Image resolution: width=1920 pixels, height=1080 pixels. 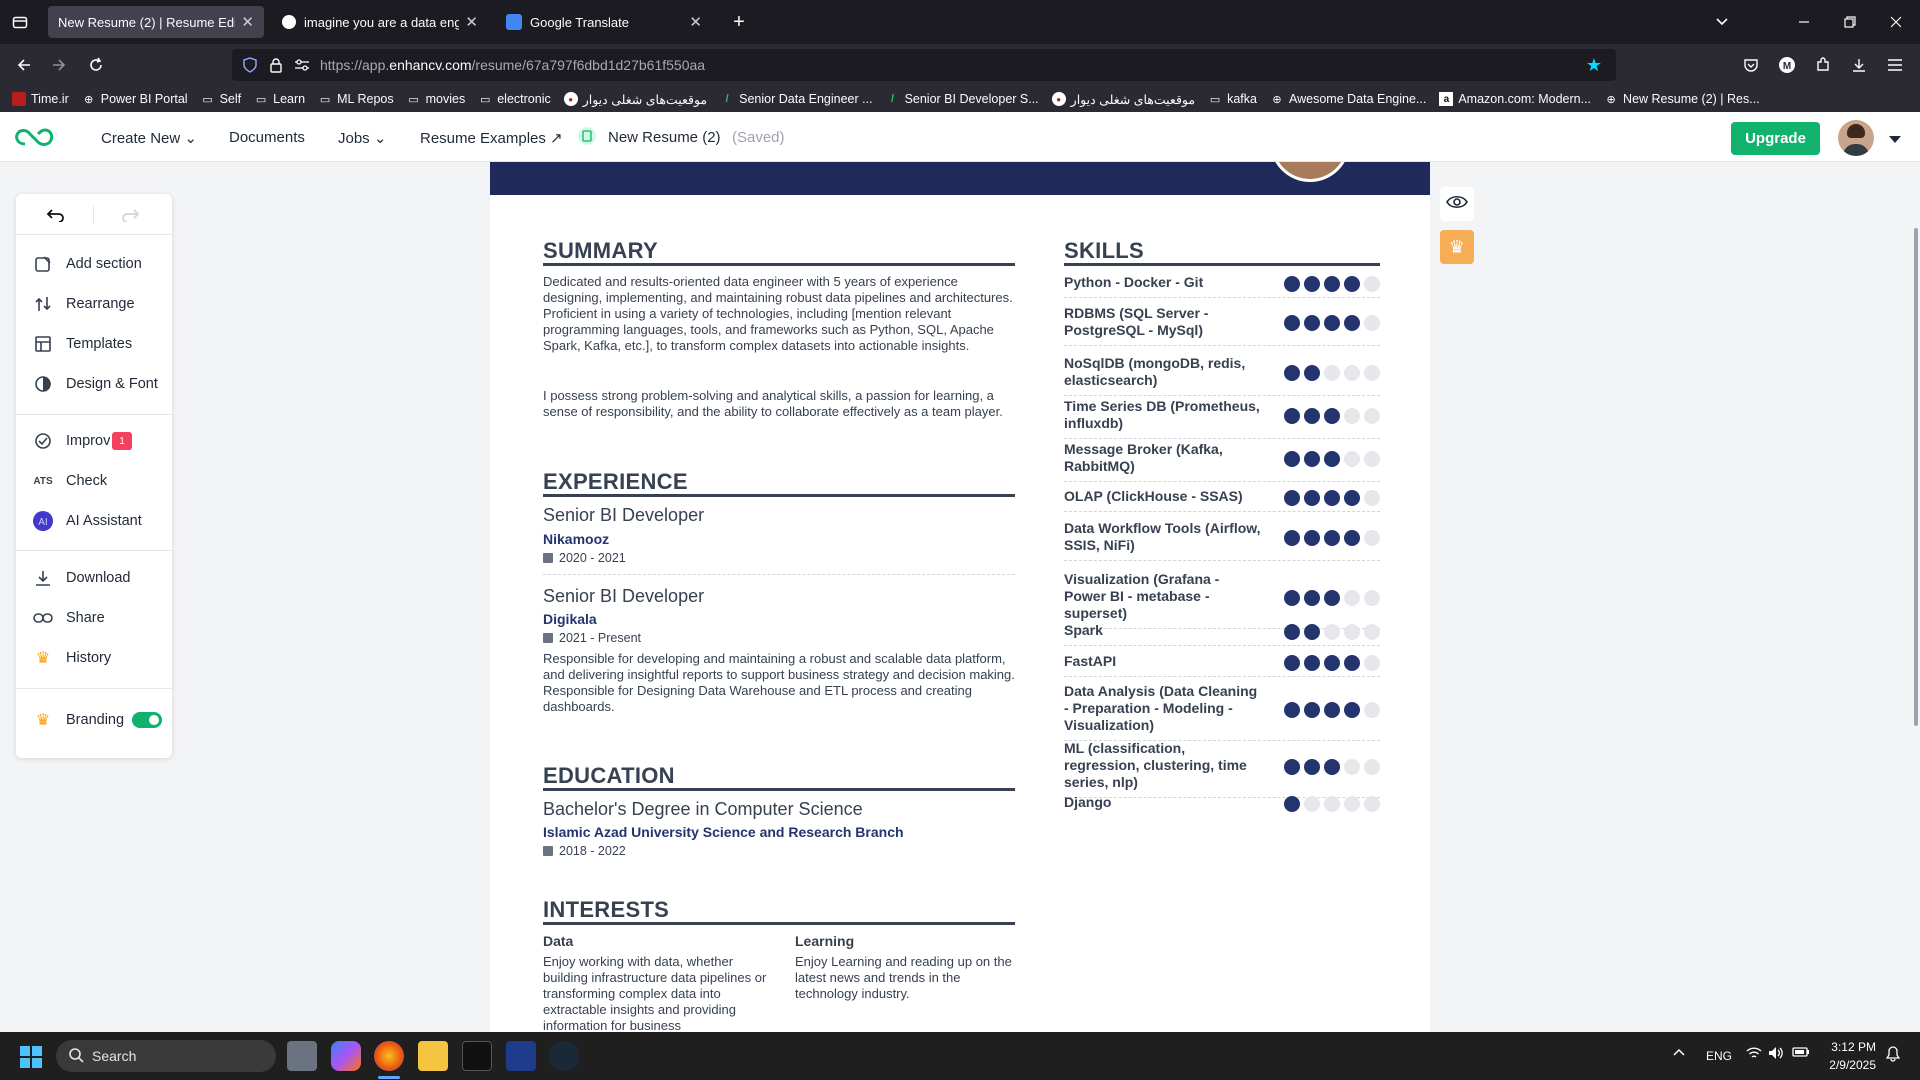 What do you see at coordinates (35, 139) in the screenshot?
I see `enhancv-logo-icon` at bounding box center [35, 139].